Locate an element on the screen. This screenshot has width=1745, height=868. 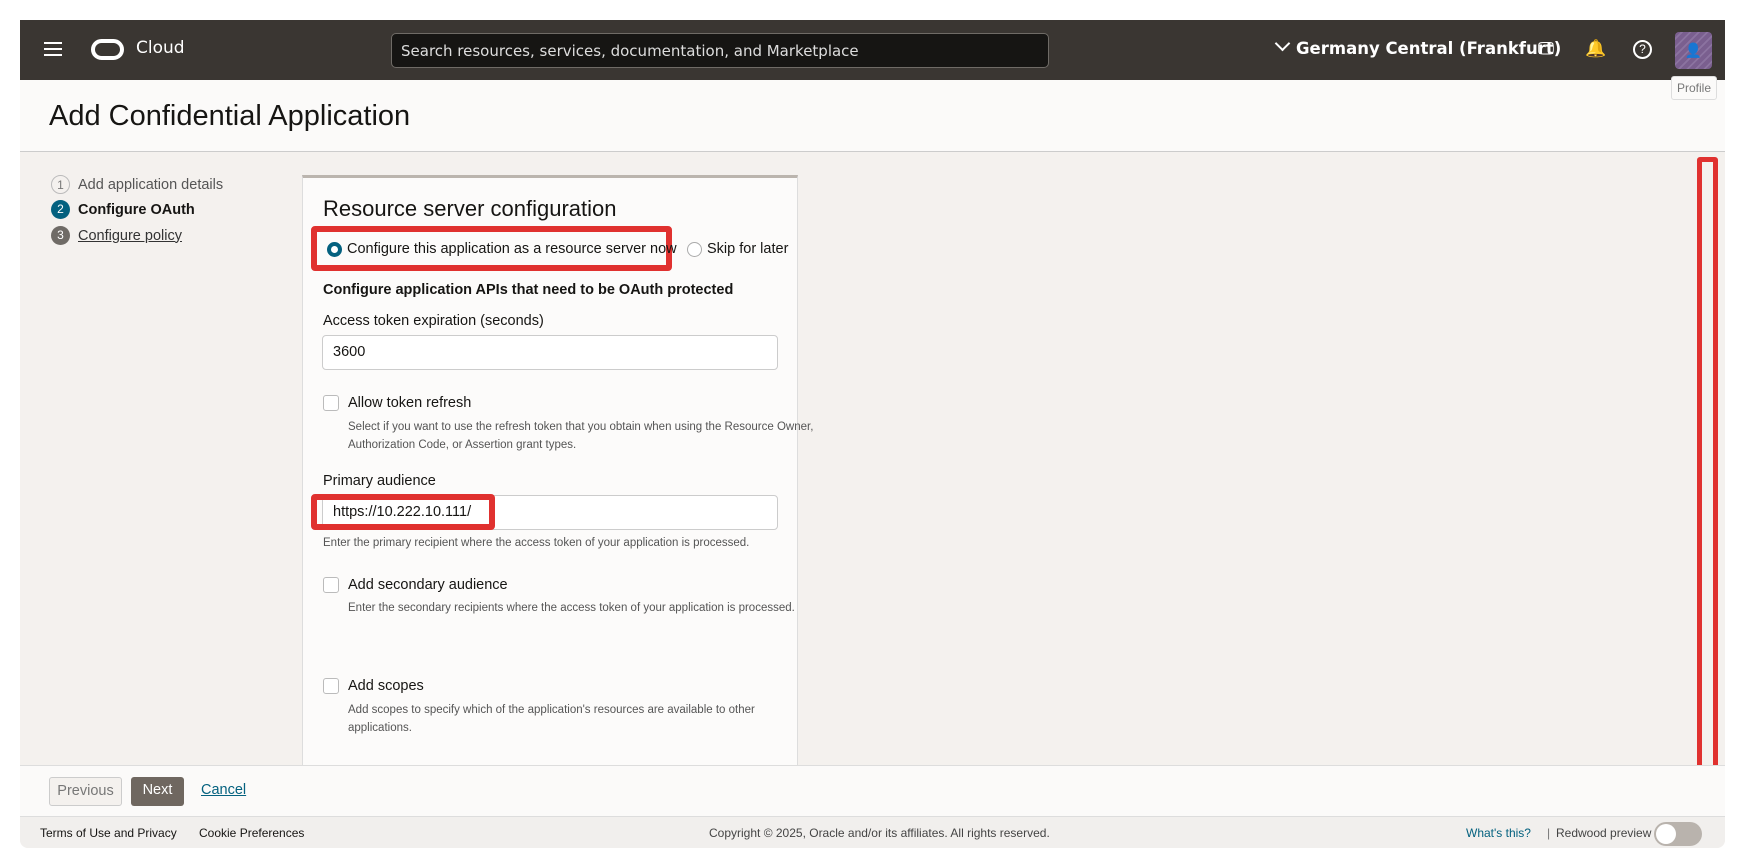
highlight-box is located at coordinates (403, 512).